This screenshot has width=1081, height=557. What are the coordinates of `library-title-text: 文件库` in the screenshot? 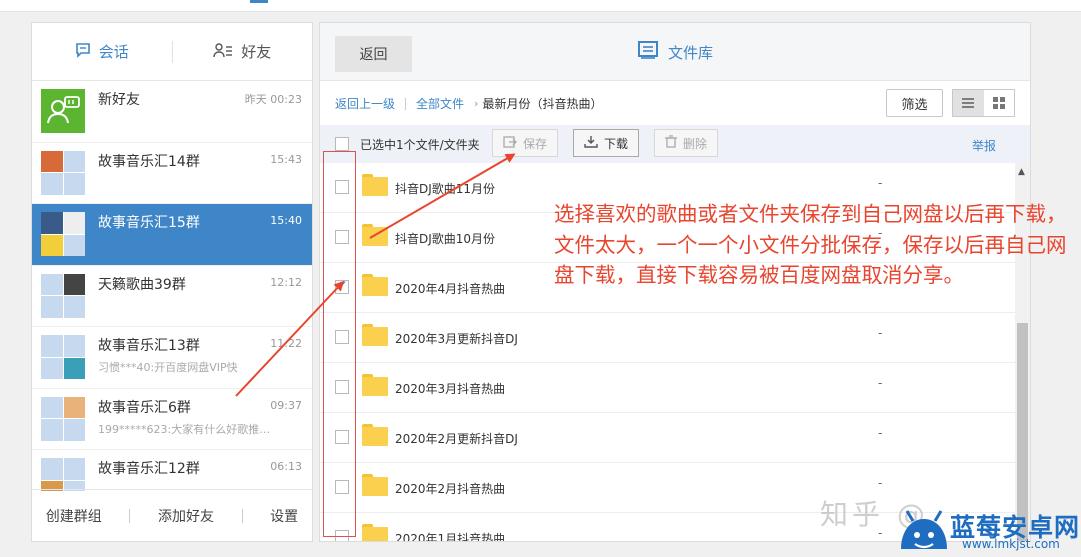 It's located at (691, 52).